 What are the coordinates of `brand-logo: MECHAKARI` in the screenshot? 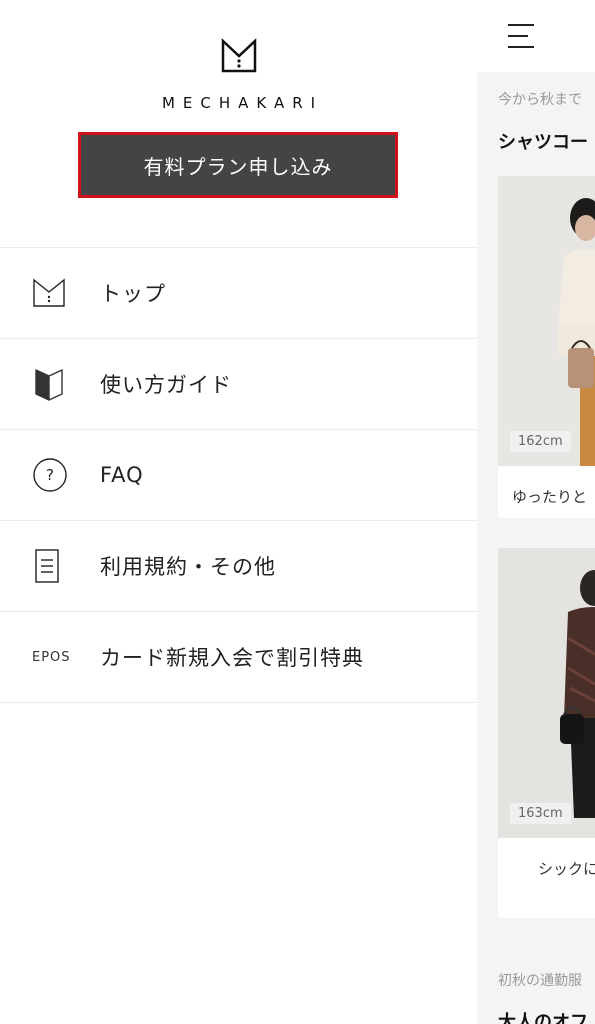 It's located at (238, 75).